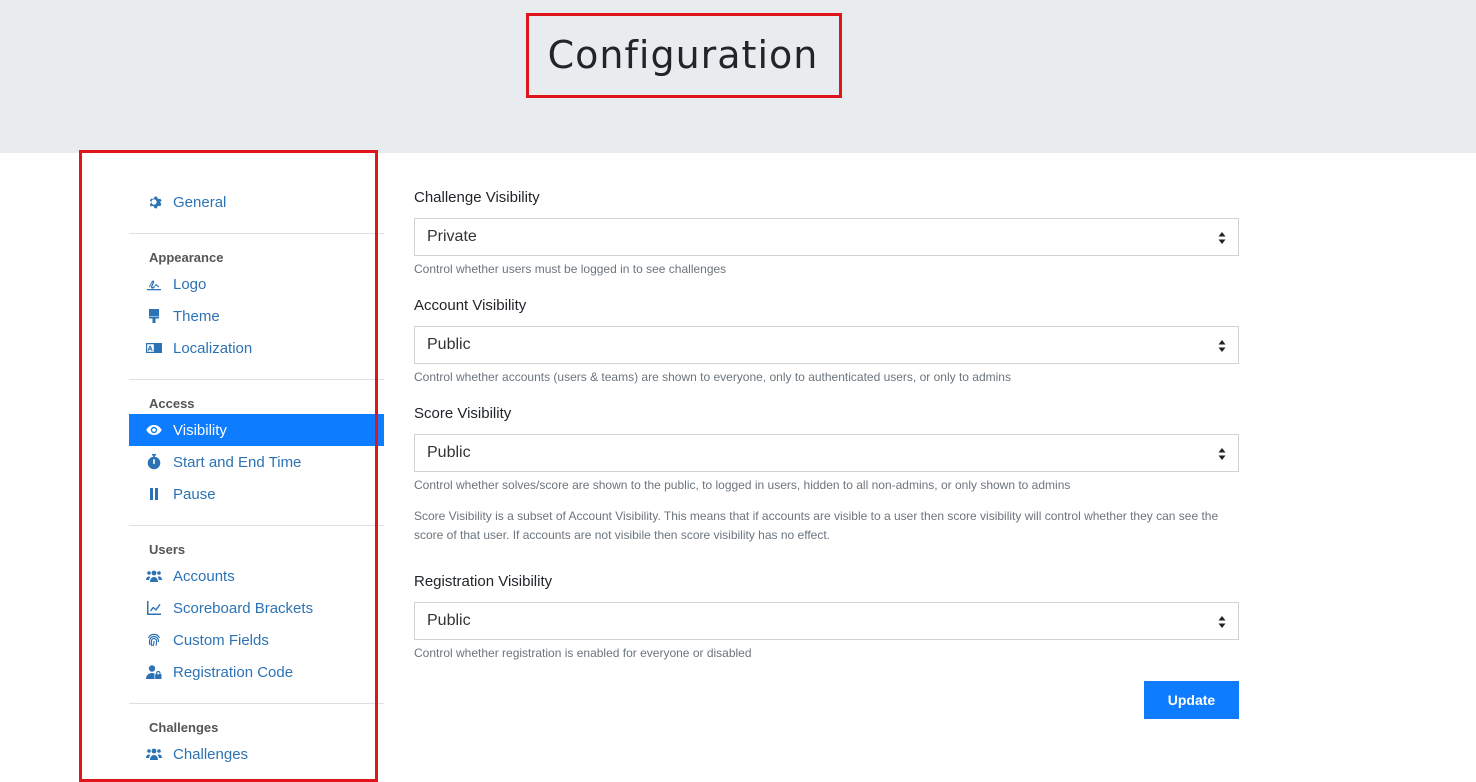  Describe the element at coordinates (452, 236) in the screenshot. I see `select-value: Private` at that location.